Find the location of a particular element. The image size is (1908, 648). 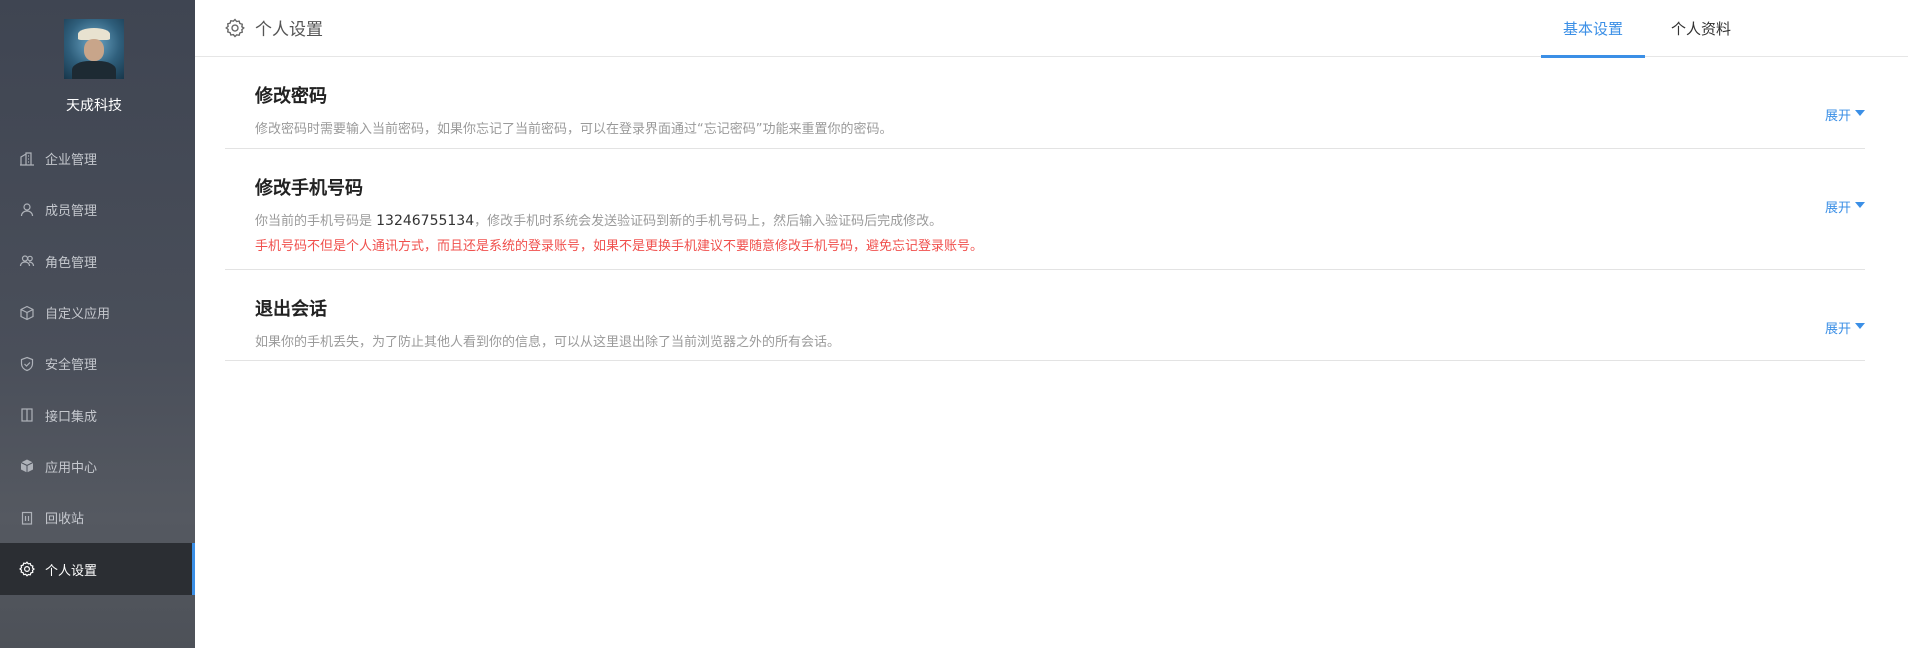

sidebar-item-roles: 角色管理 is located at coordinates (97, 261).